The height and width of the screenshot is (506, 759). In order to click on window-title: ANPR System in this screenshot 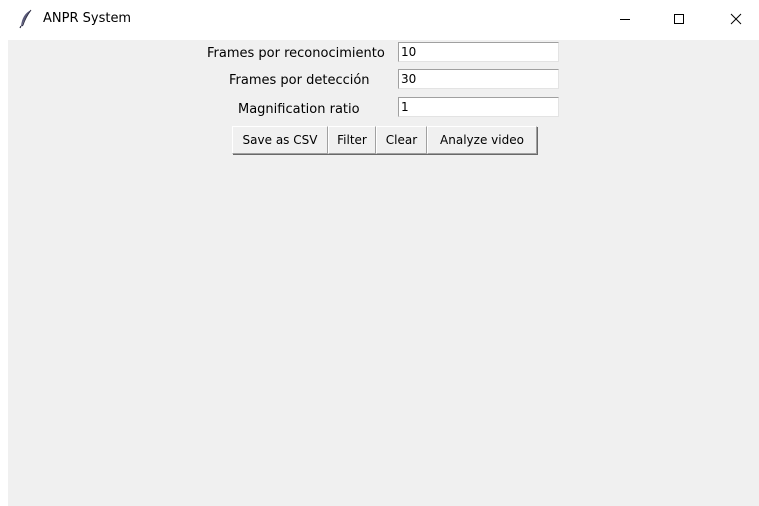, I will do `click(87, 18)`.